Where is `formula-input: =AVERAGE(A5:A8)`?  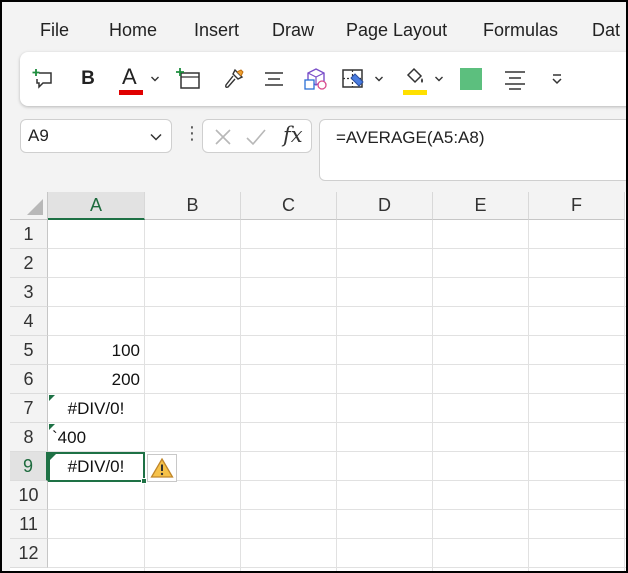
formula-input: =AVERAGE(A5:A8) is located at coordinates (472, 150).